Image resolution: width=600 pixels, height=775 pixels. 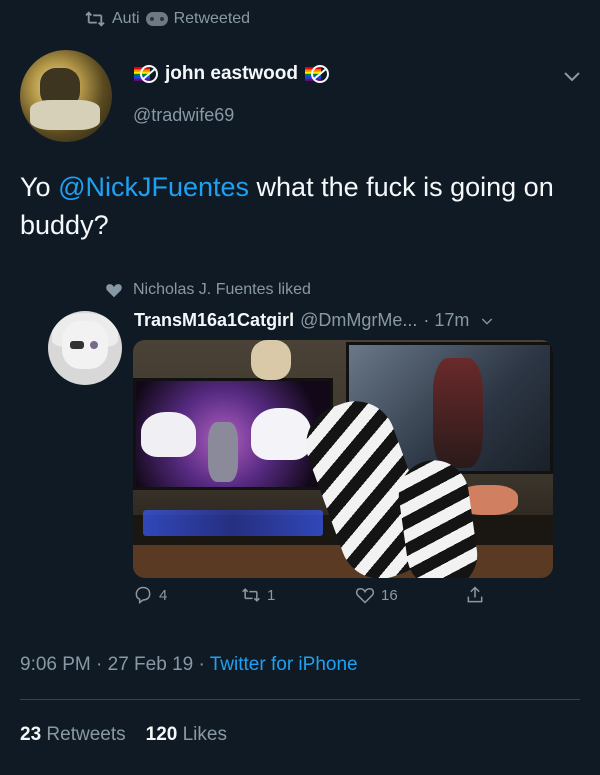 I want to click on like-action: 16, so click(x=376, y=595).